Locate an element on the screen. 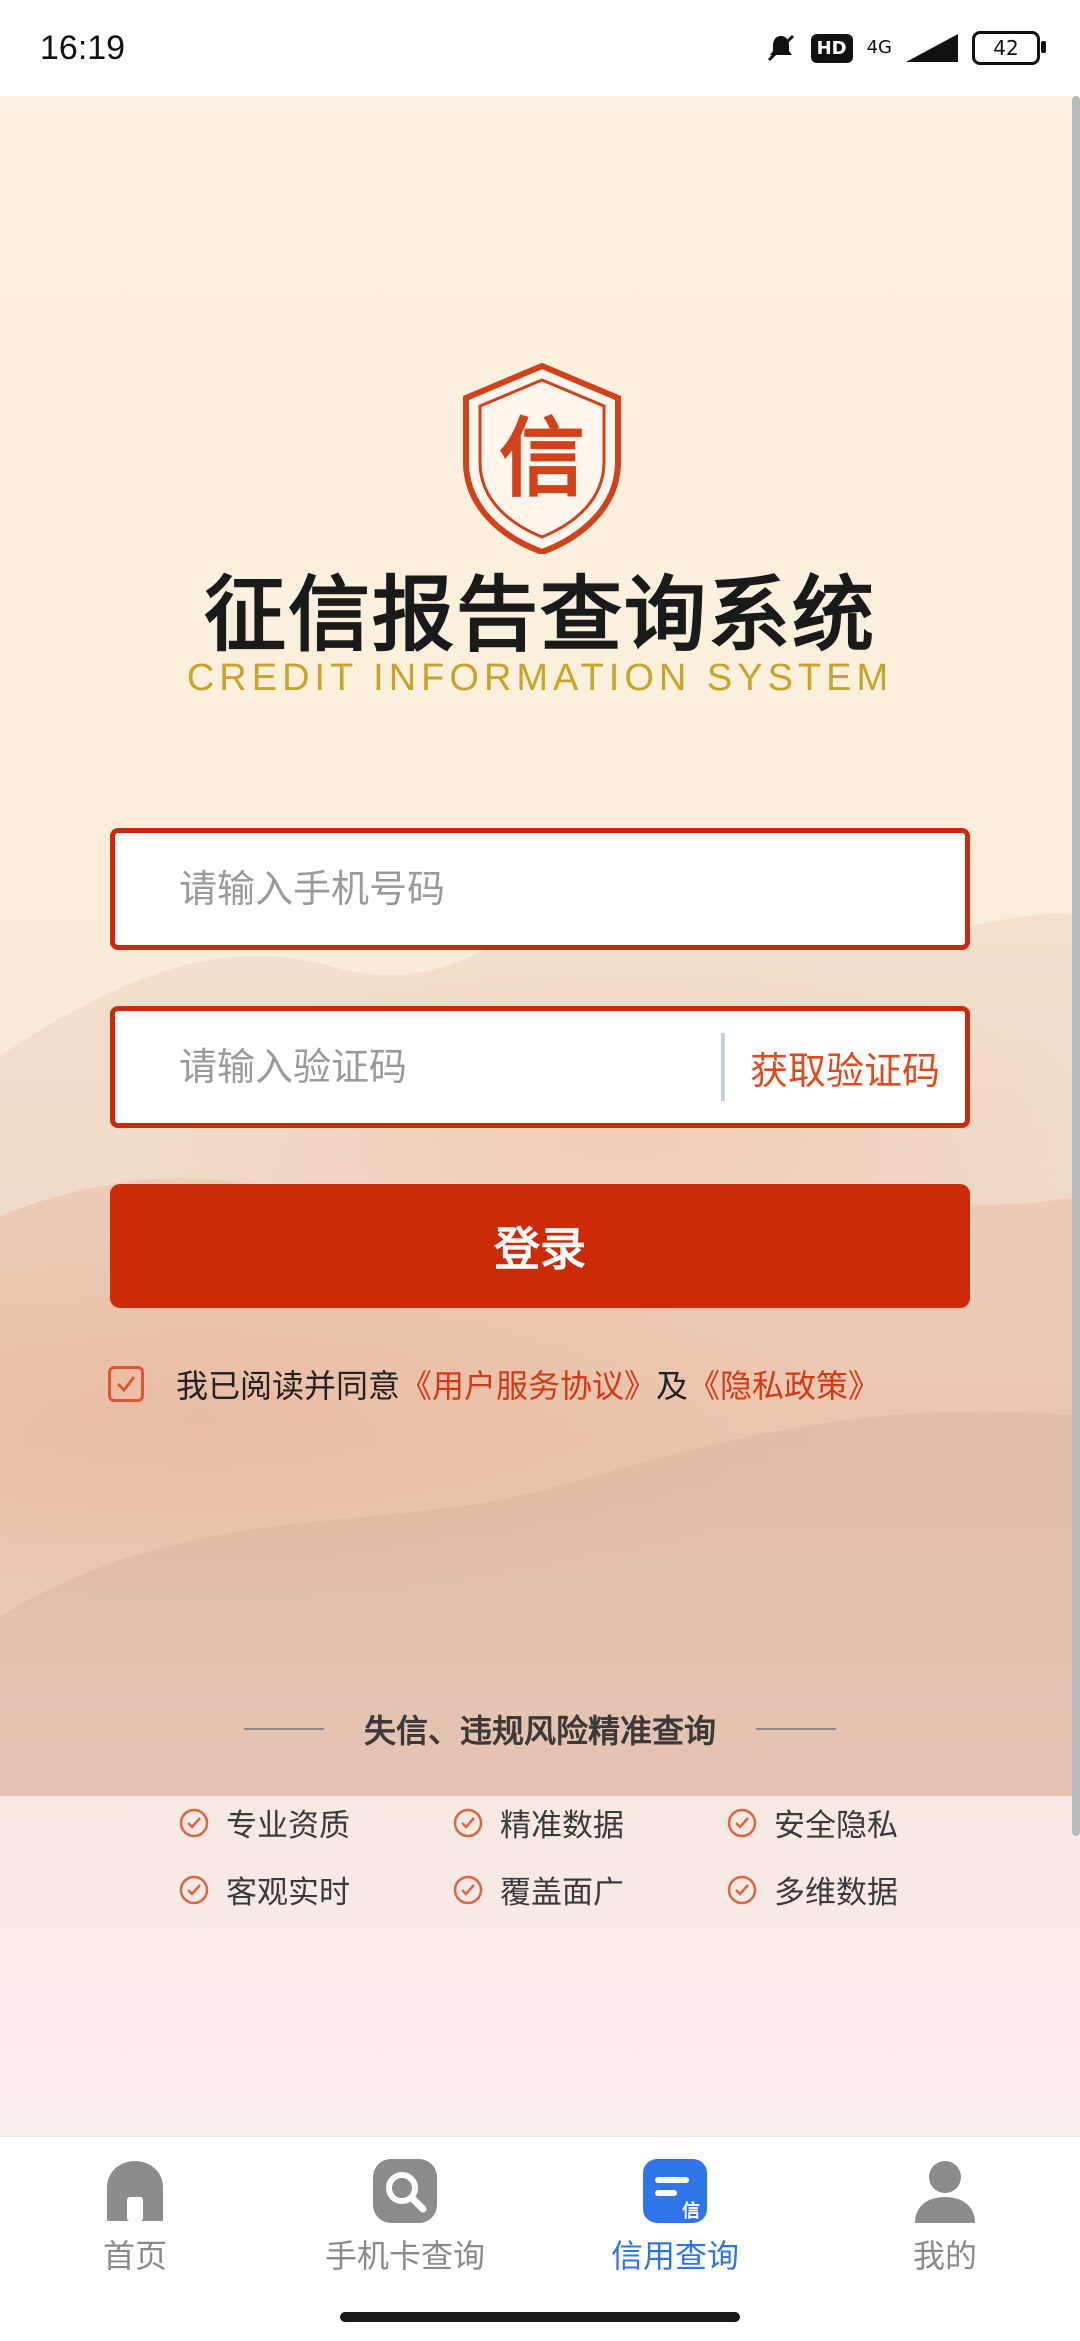  tab-credit-query: 信 信用查询 is located at coordinates (675, 2239).